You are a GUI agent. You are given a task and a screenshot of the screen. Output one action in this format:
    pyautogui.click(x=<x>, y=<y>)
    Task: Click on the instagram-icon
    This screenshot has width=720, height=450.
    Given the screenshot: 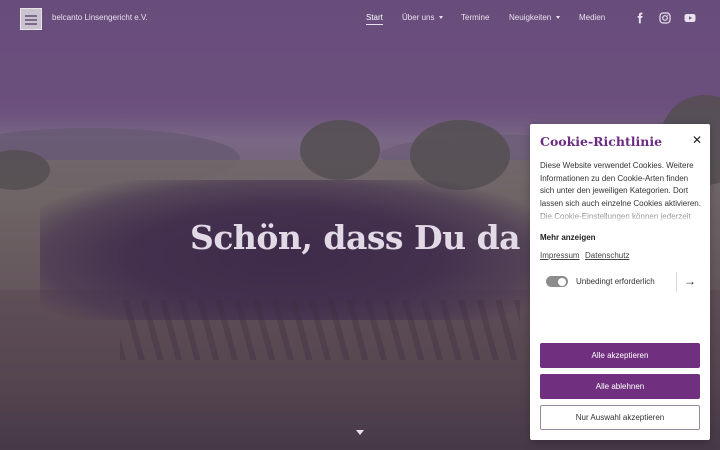 What is the action you would take?
    pyautogui.click(x=665, y=18)
    